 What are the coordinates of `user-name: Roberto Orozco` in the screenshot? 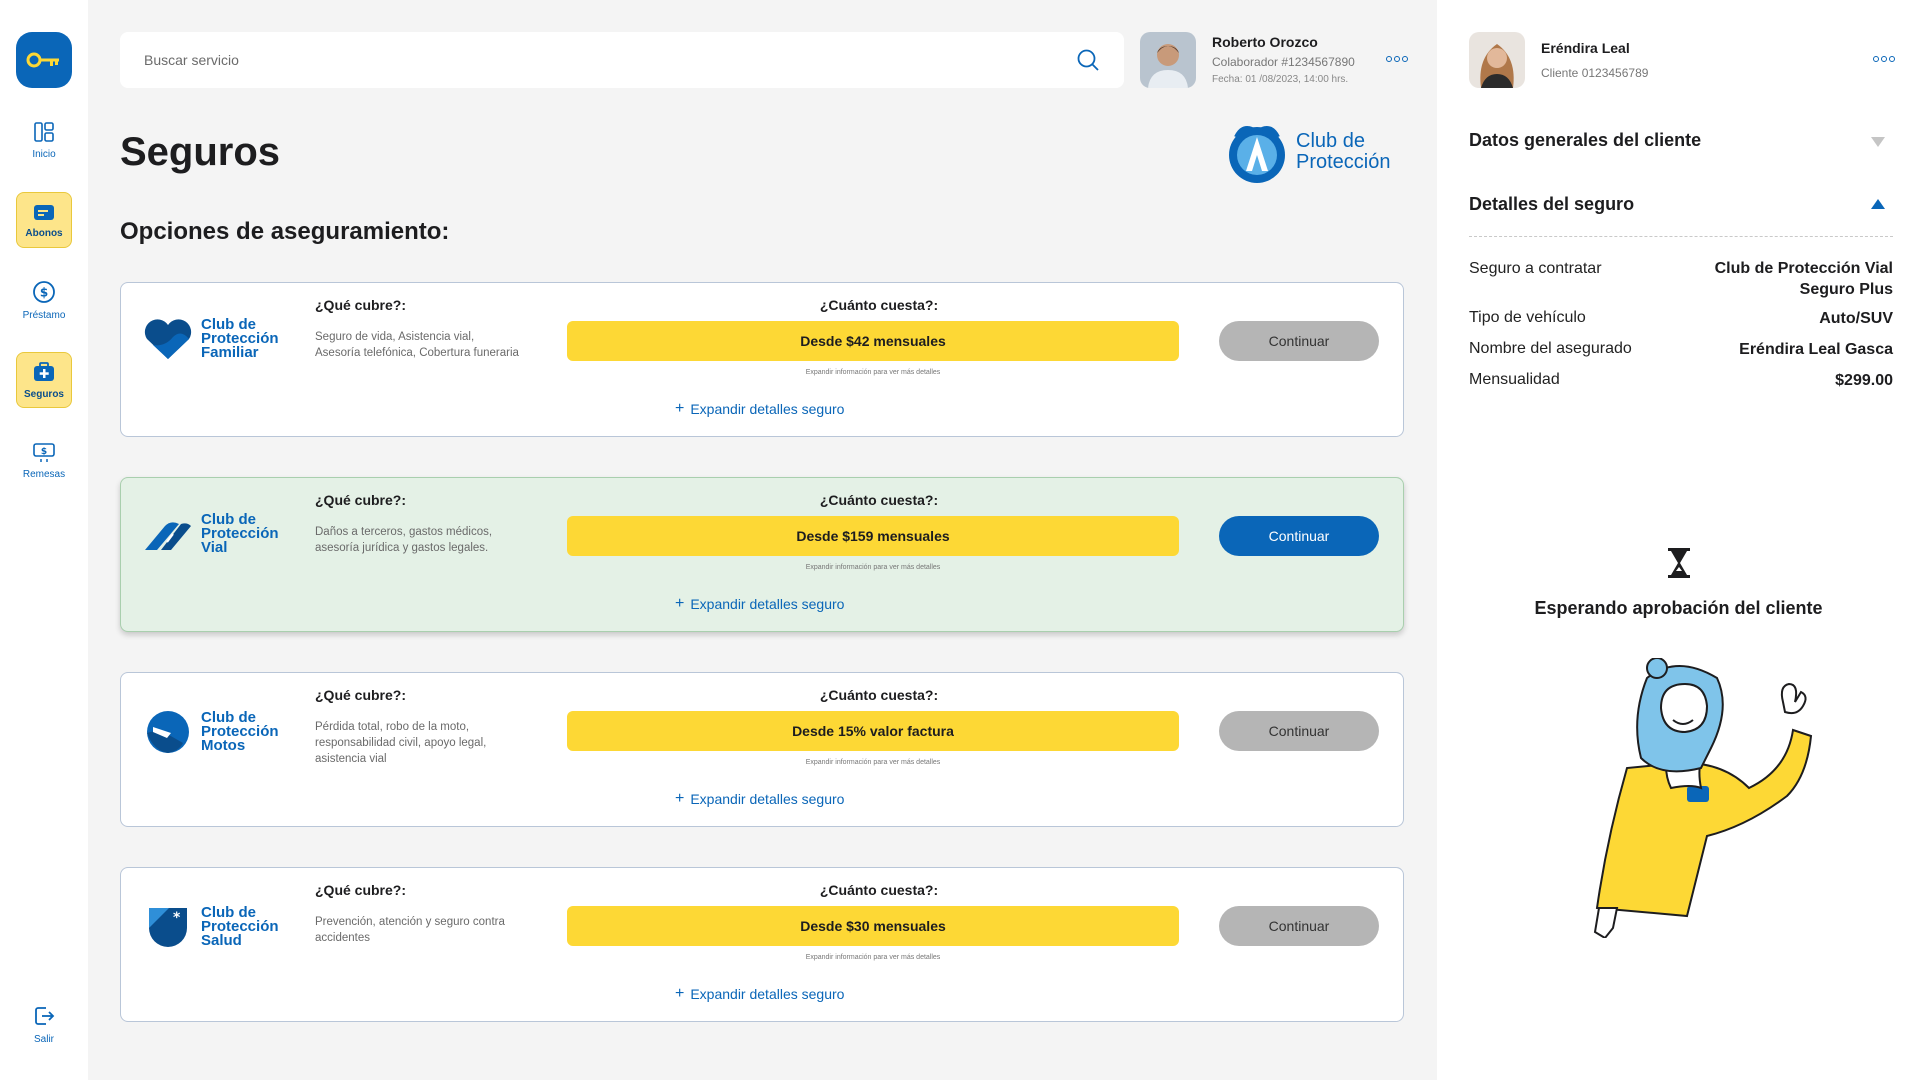 It's located at (1265, 42).